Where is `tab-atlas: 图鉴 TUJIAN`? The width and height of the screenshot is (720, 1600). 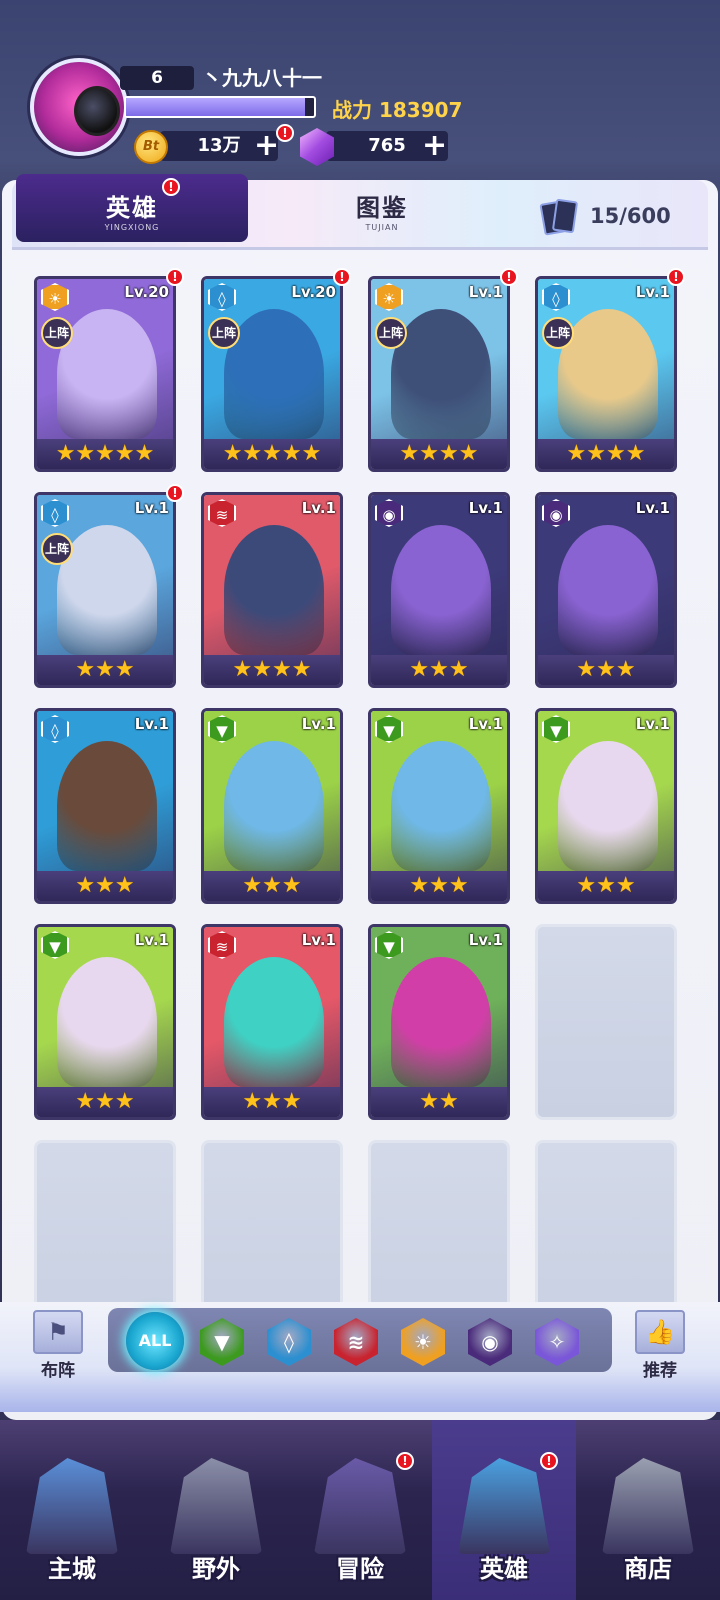
tab-atlas: 图鉴 TUJIAN is located at coordinates (382, 210).